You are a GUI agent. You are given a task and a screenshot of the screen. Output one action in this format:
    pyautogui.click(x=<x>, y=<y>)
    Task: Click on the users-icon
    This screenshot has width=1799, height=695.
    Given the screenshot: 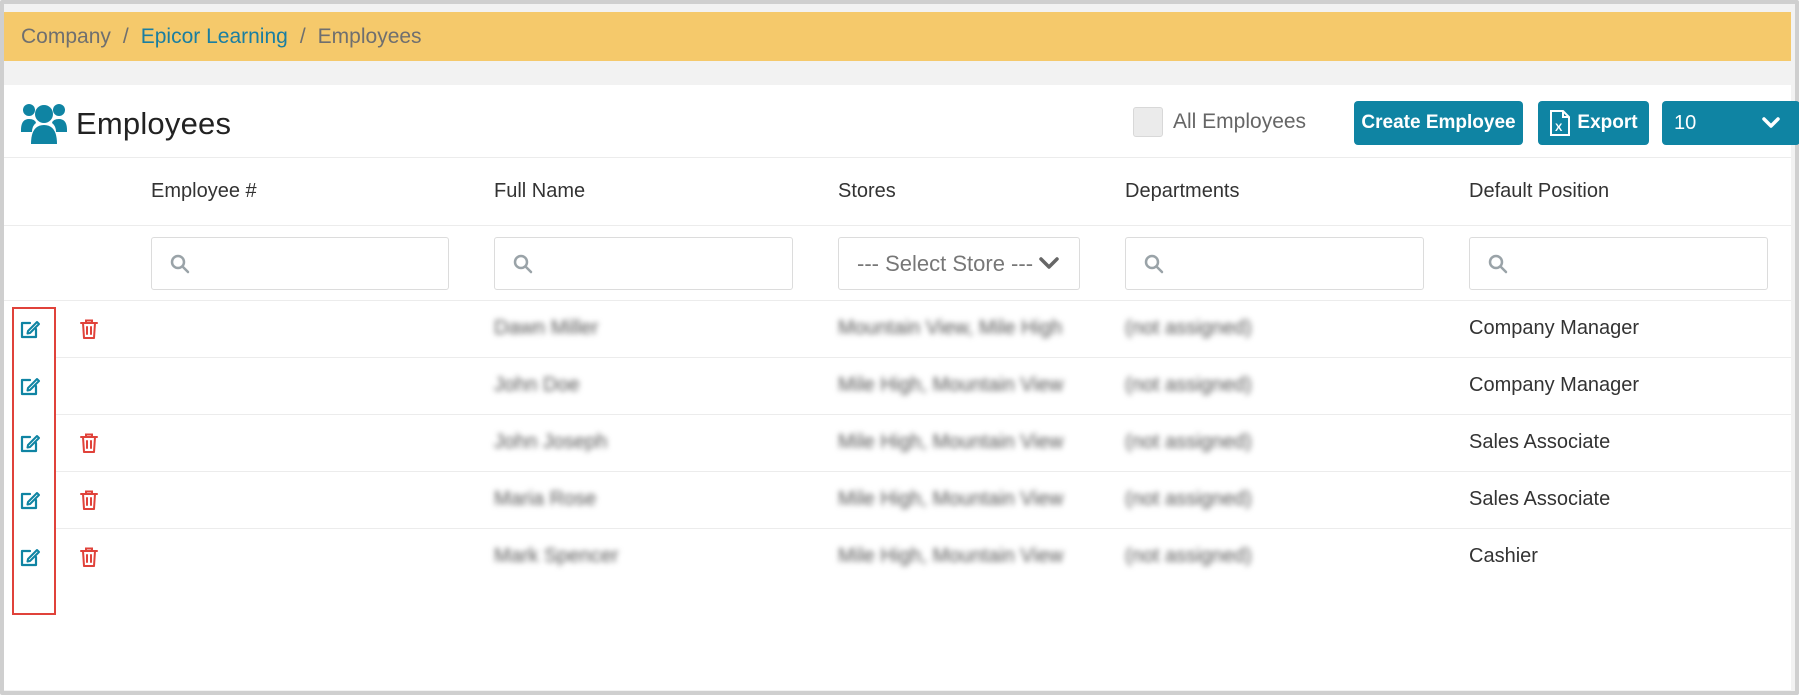 What is the action you would take?
    pyautogui.click(x=44, y=124)
    